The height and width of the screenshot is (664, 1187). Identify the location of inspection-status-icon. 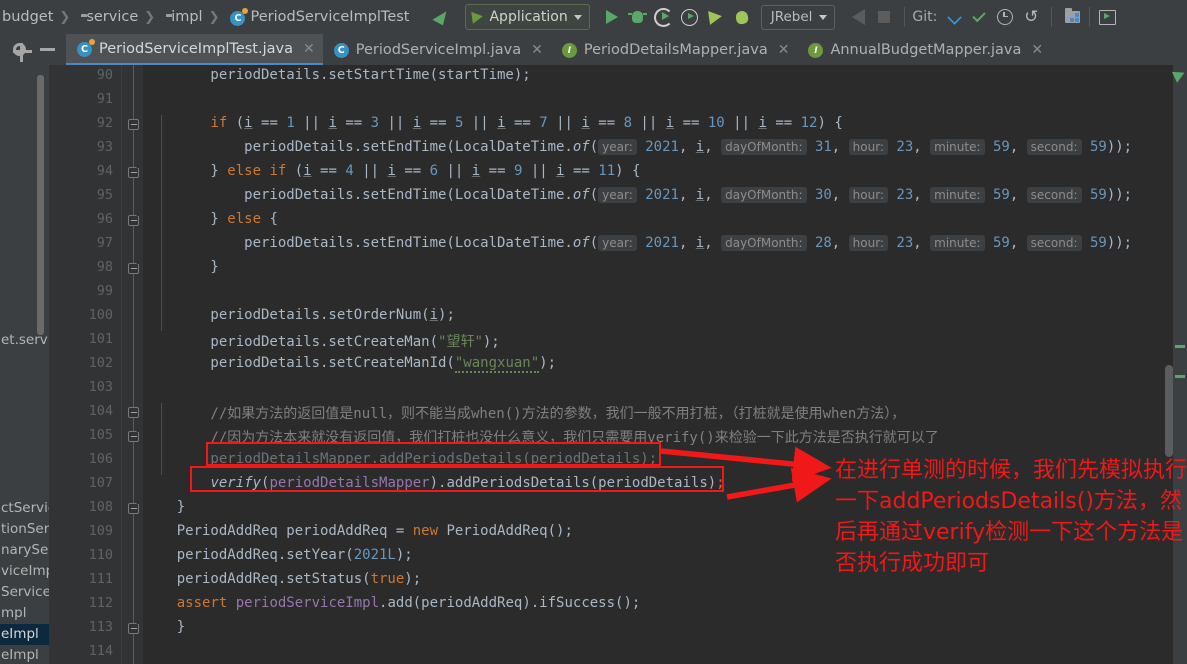
(1179, 75).